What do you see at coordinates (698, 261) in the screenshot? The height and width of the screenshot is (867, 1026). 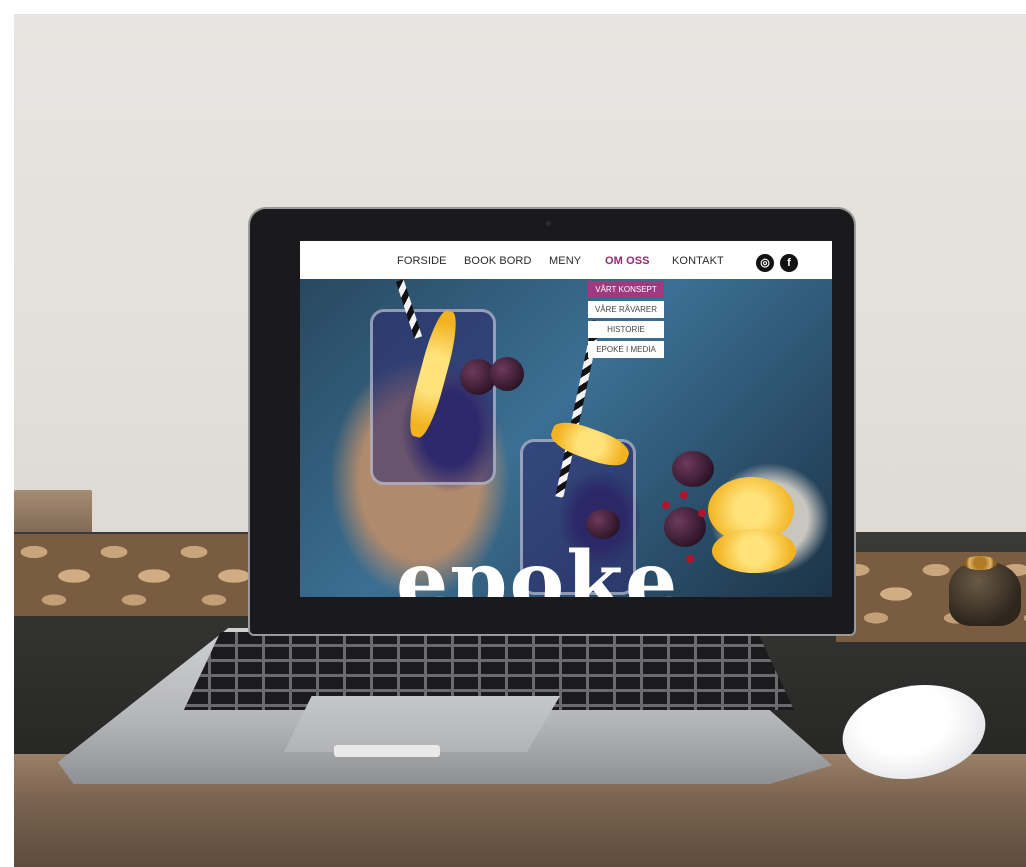 I see `nav-kontakt: KONTAKT` at bounding box center [698, 261].